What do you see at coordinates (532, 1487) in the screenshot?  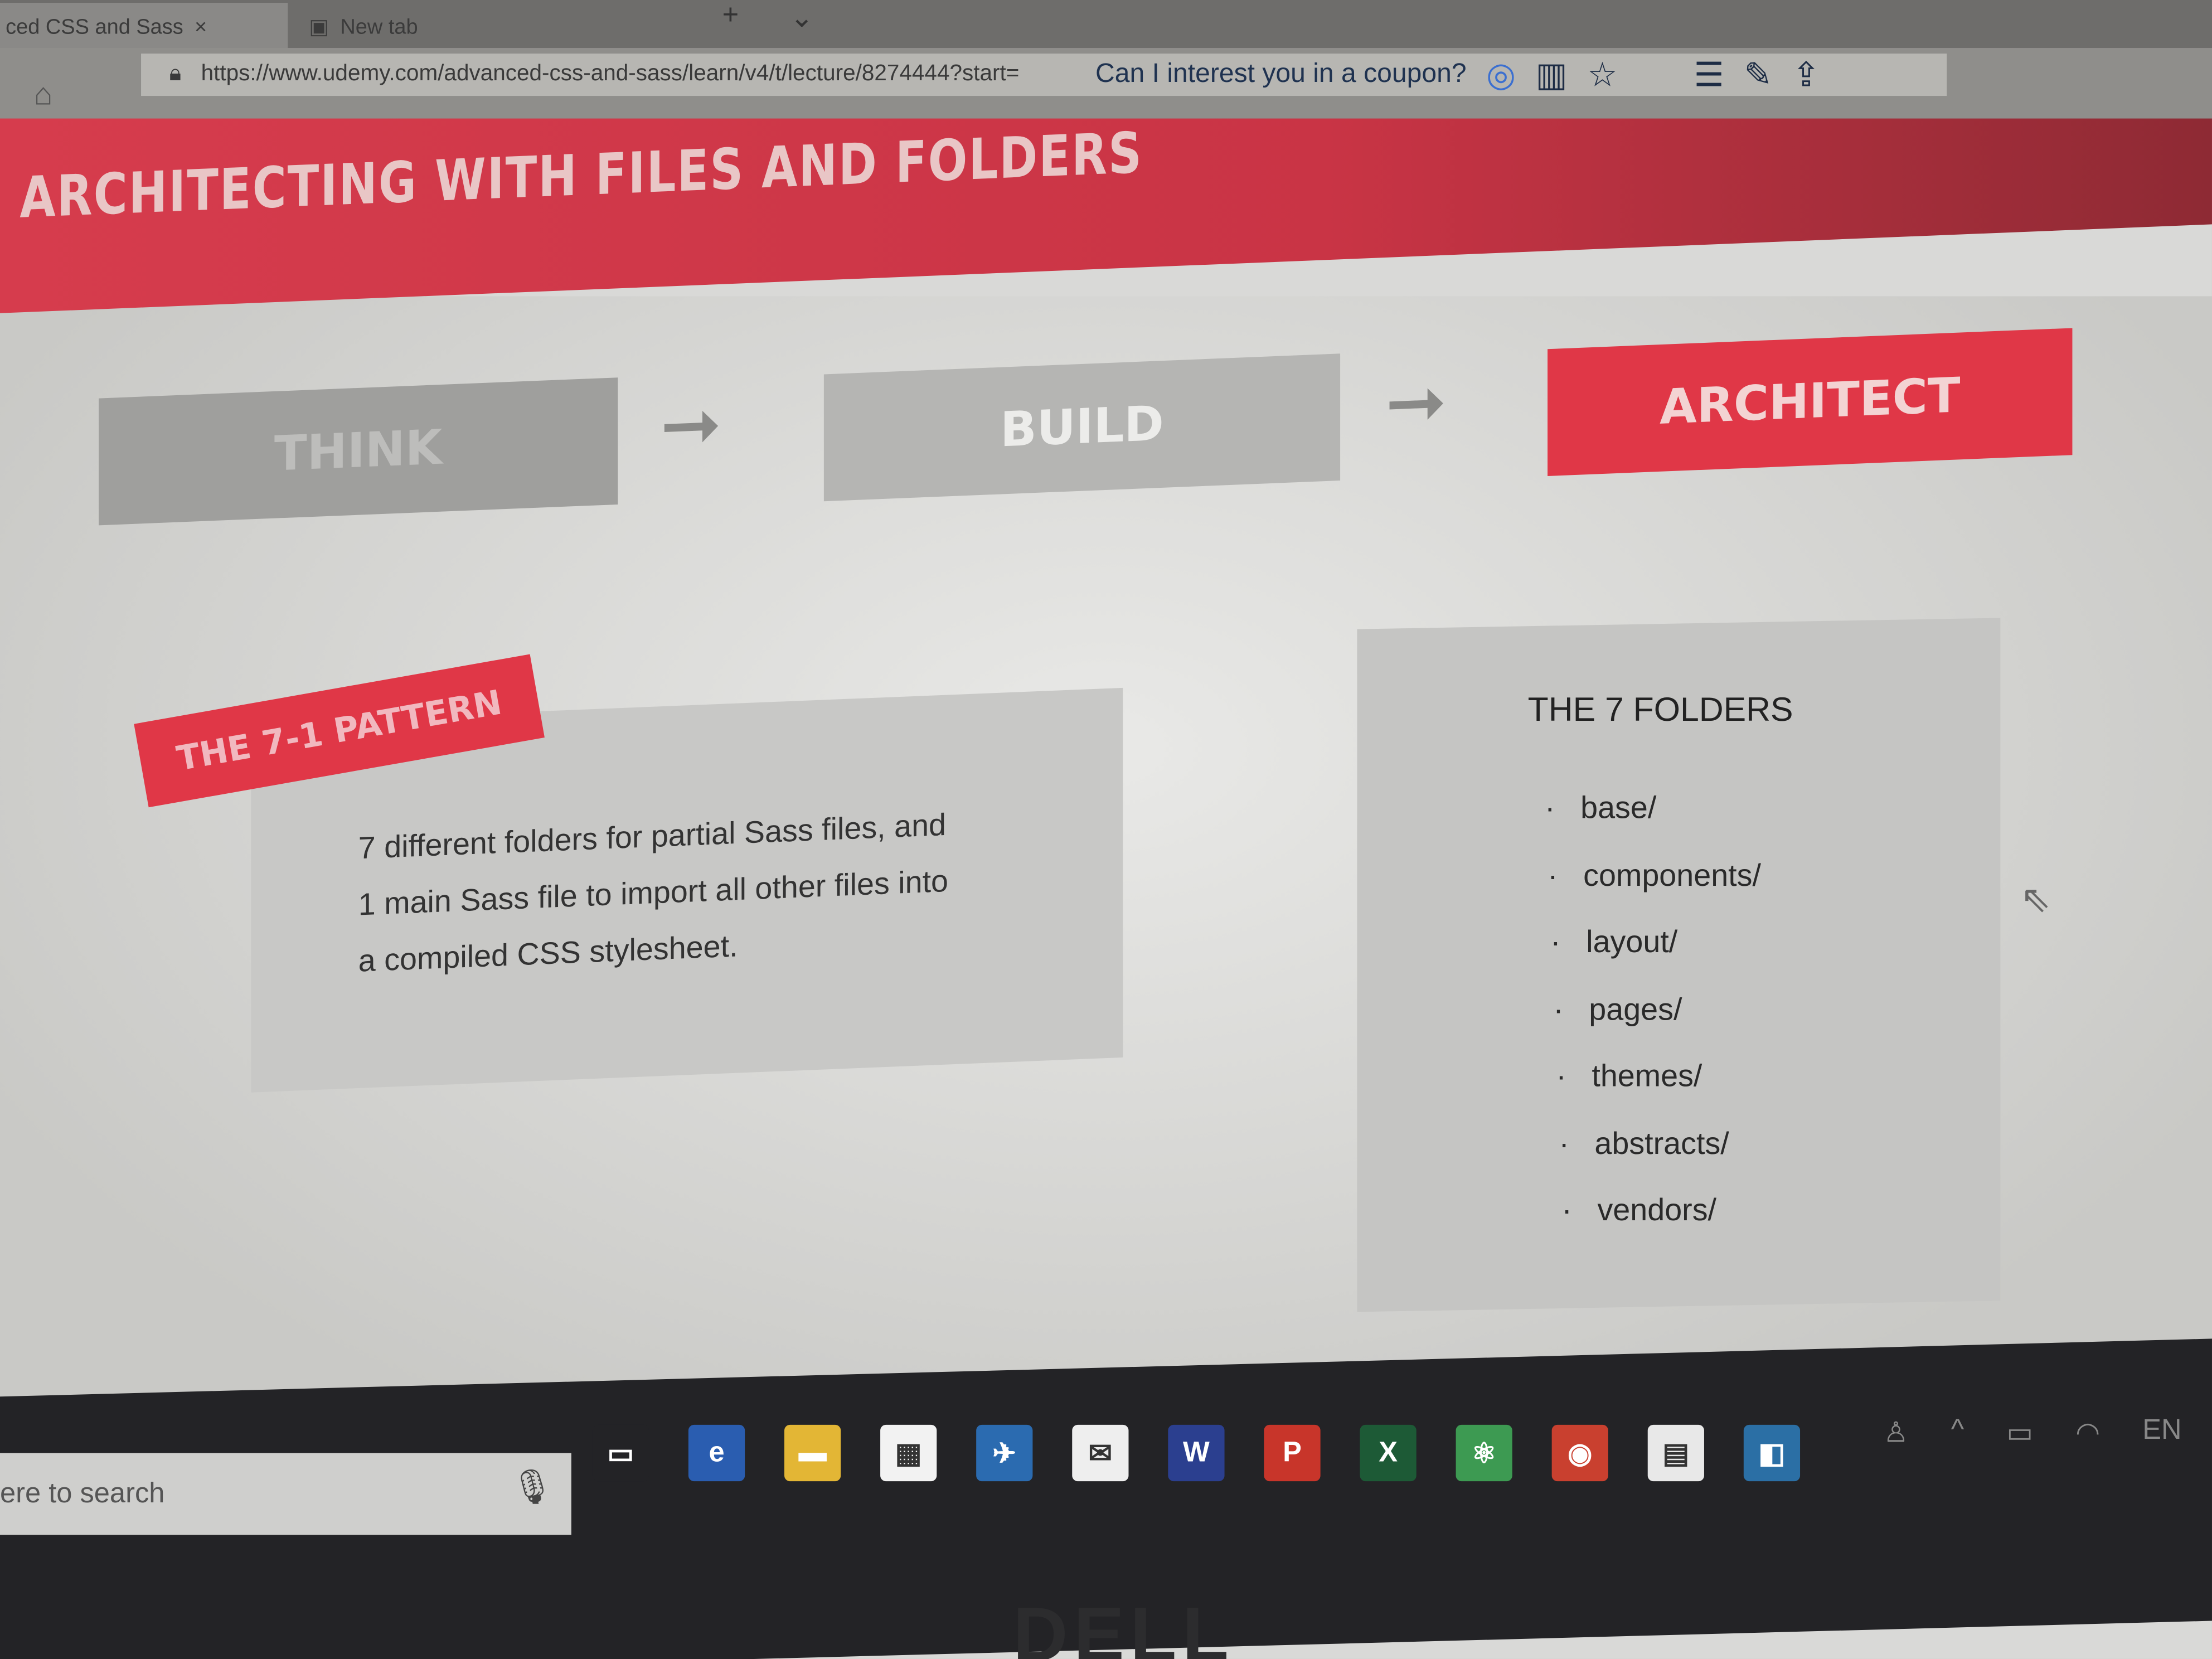 I see `microphone-icon: 🎙︎` at bounding box center [532, 1487].